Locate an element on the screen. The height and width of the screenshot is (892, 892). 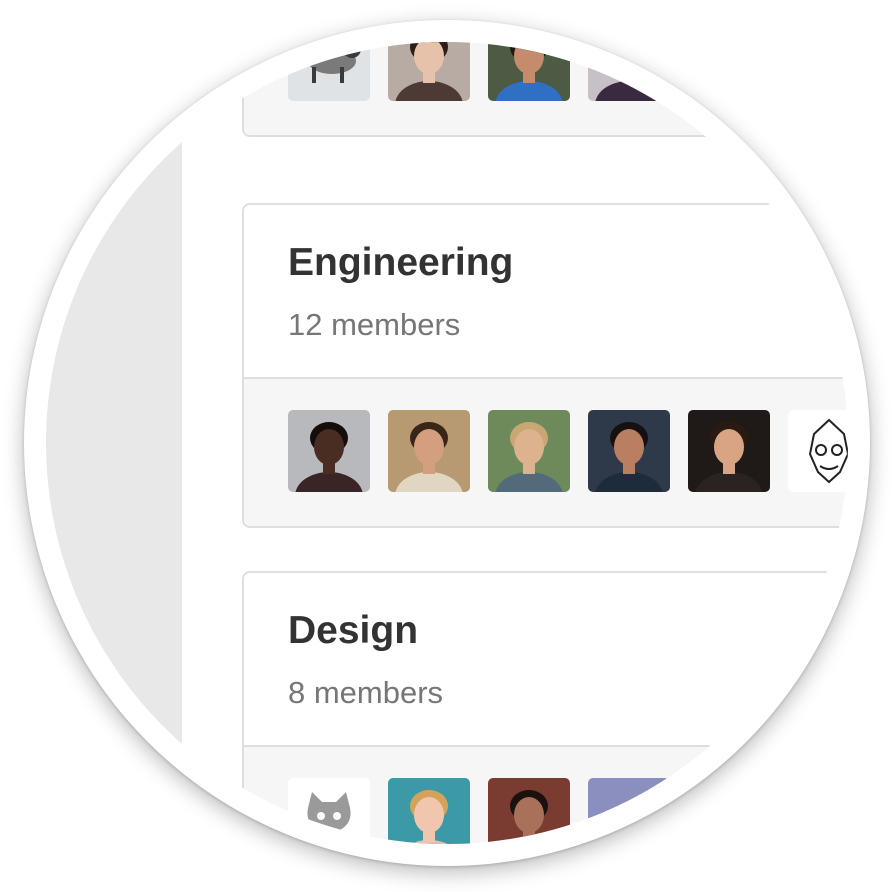
team-name: Design is located at coordinates (353, 631).